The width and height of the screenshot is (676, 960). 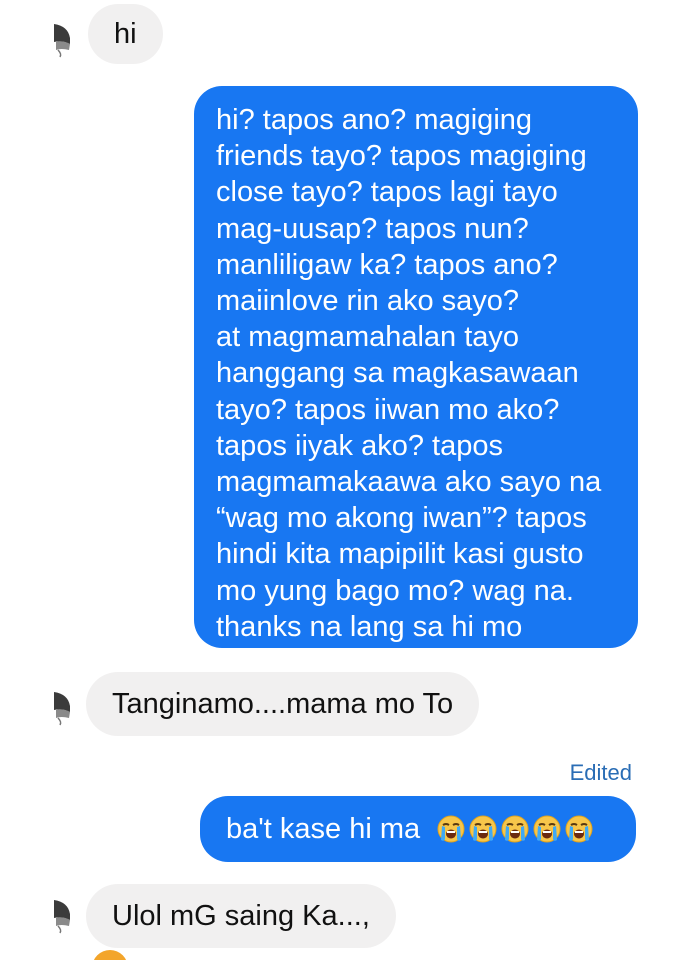 What do you see at coordinates (400, 554) in the screenshot?
I see `message-line: hindi kita mapipilit kasi gusto` at bounding box center [400, 554].